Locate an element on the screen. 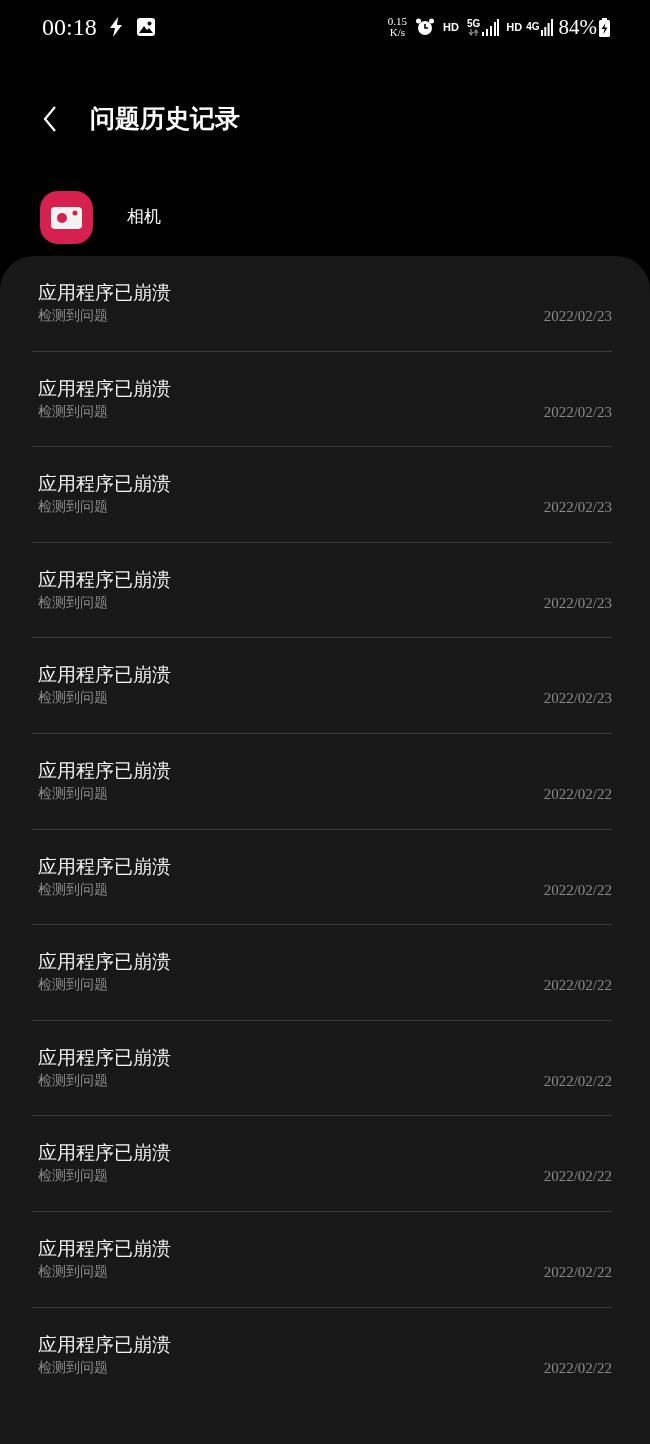  network-speed-unit: K/s is located at coordinates (397, 32).